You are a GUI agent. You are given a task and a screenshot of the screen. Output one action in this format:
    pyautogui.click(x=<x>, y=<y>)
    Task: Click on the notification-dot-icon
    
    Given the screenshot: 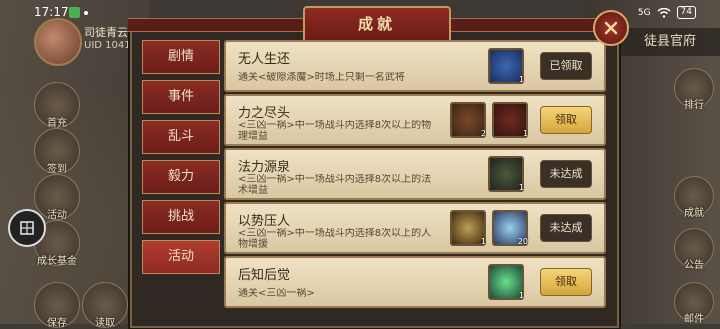 What is the action you would take?
    pyautogui.click(x=86, y=13)
    